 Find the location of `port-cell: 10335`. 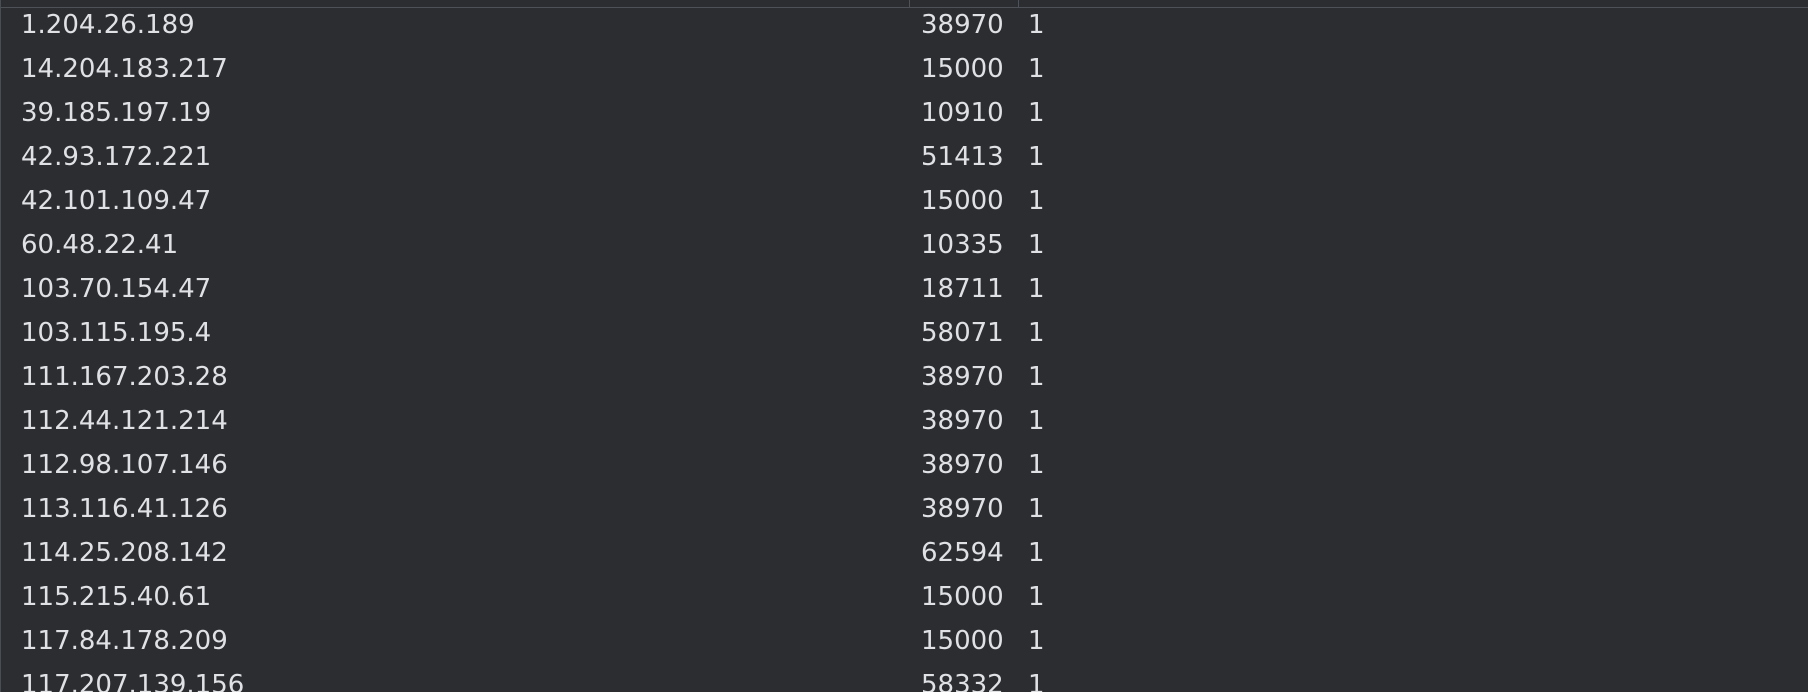

port-cell: 10335 is located at coordinates (962, 245).